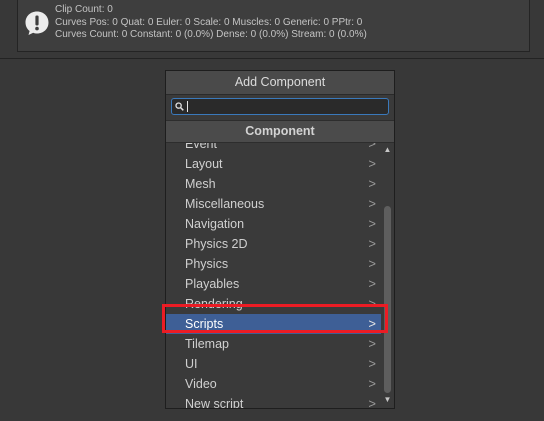 This screenshot has height=421, width=544. Describe the element at coordinates (200, 184) in the screenshot. I see `list-item-label: Mesh` at that location.